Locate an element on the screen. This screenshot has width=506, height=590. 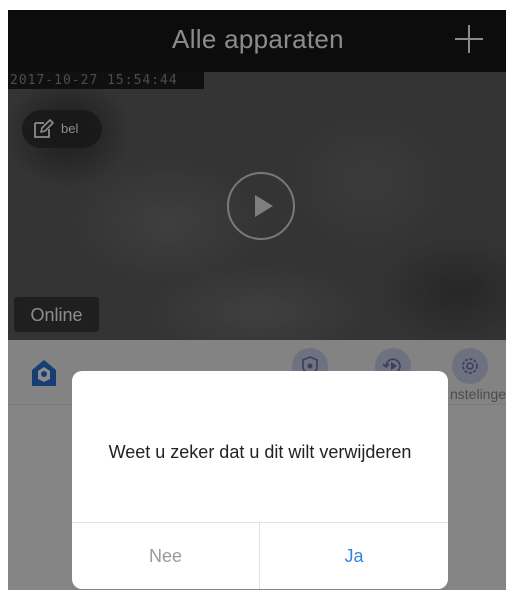
confirm-button: Ja is located at coordinates (354, 556).